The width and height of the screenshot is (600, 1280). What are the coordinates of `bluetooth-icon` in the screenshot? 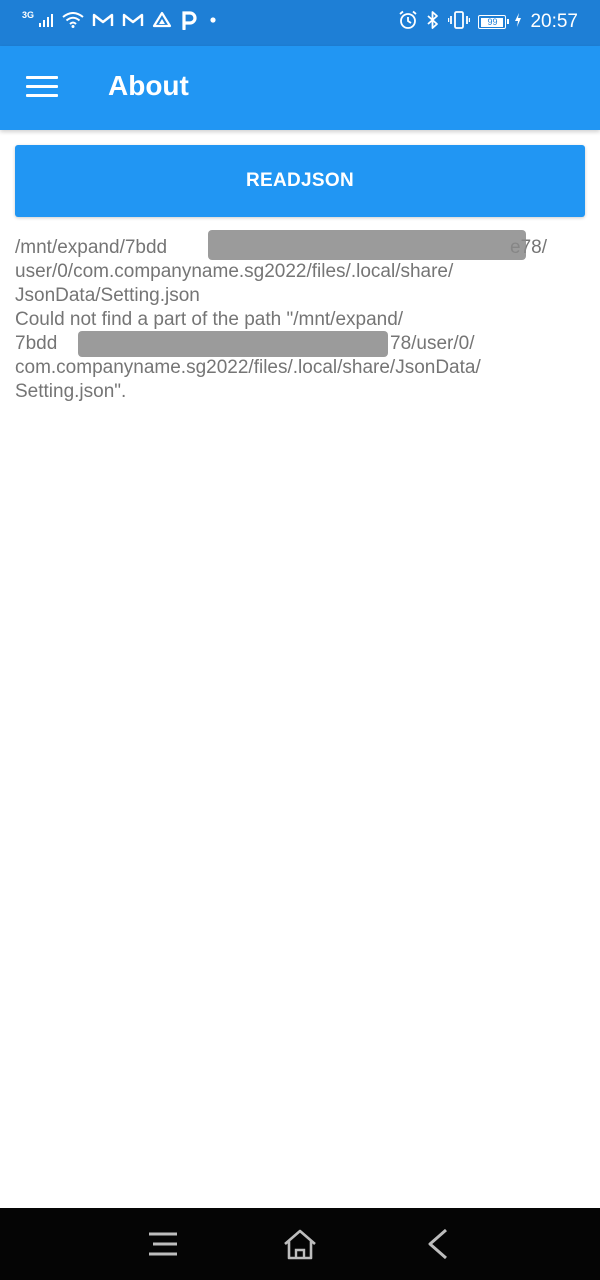 It's located at (433, 22).